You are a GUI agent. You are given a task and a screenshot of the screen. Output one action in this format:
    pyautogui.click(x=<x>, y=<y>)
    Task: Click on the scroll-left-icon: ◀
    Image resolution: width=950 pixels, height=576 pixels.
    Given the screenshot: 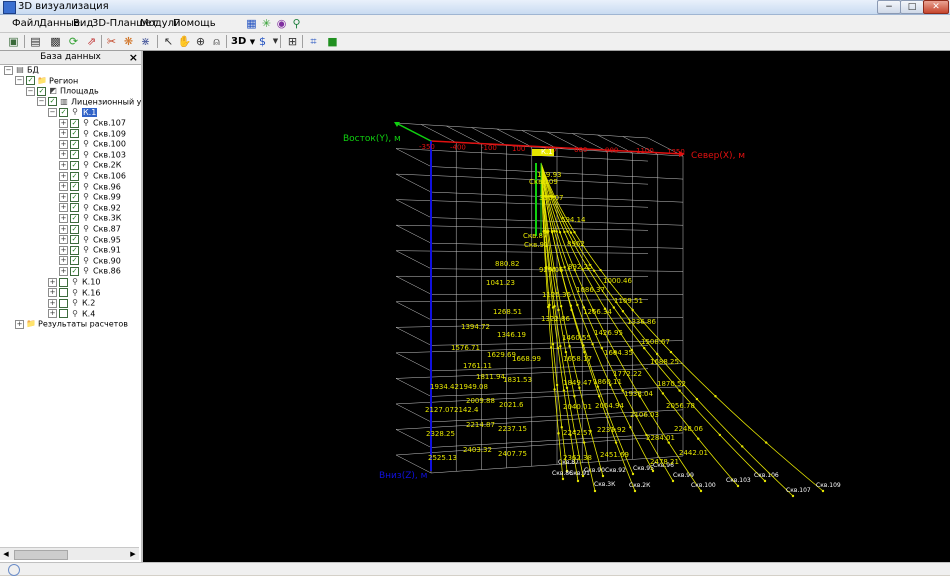 What is the action you would take?
    pyautogui.click(x=6, y=554)
    